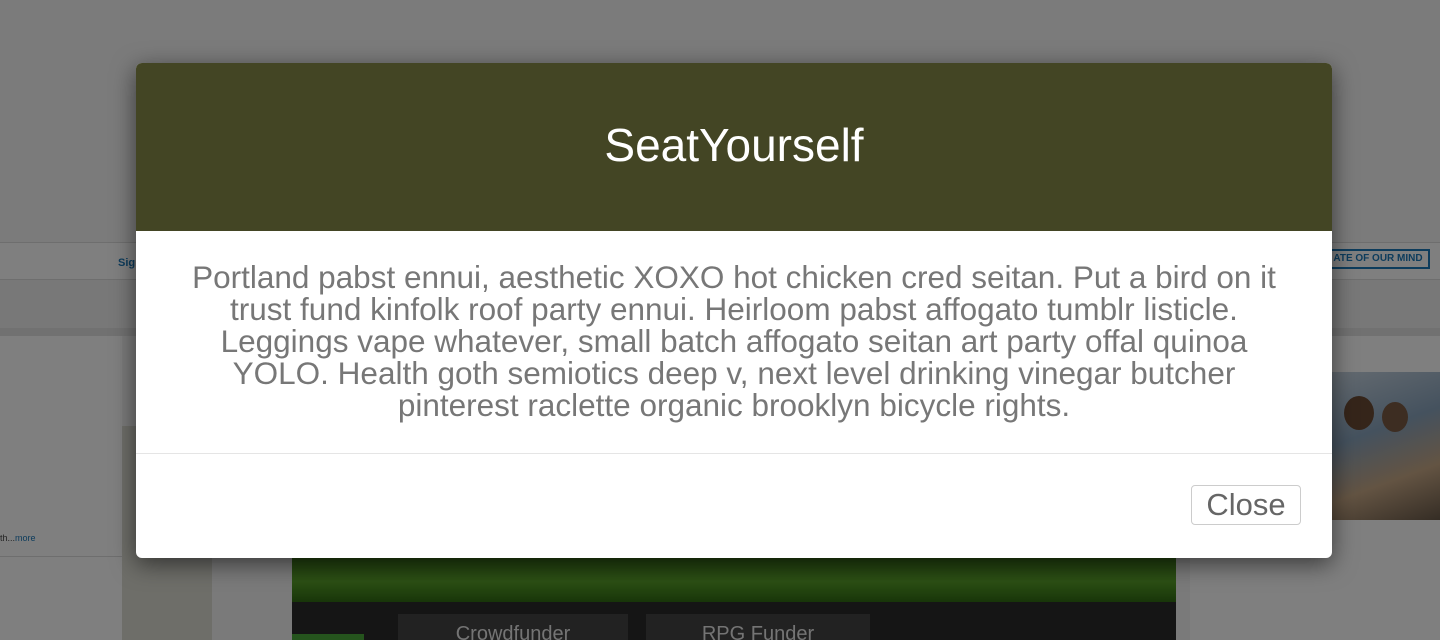 Image resolution: width=1440 pixels, height=640 pixels. I want to click on close-button: Close, so click(1246, 505).